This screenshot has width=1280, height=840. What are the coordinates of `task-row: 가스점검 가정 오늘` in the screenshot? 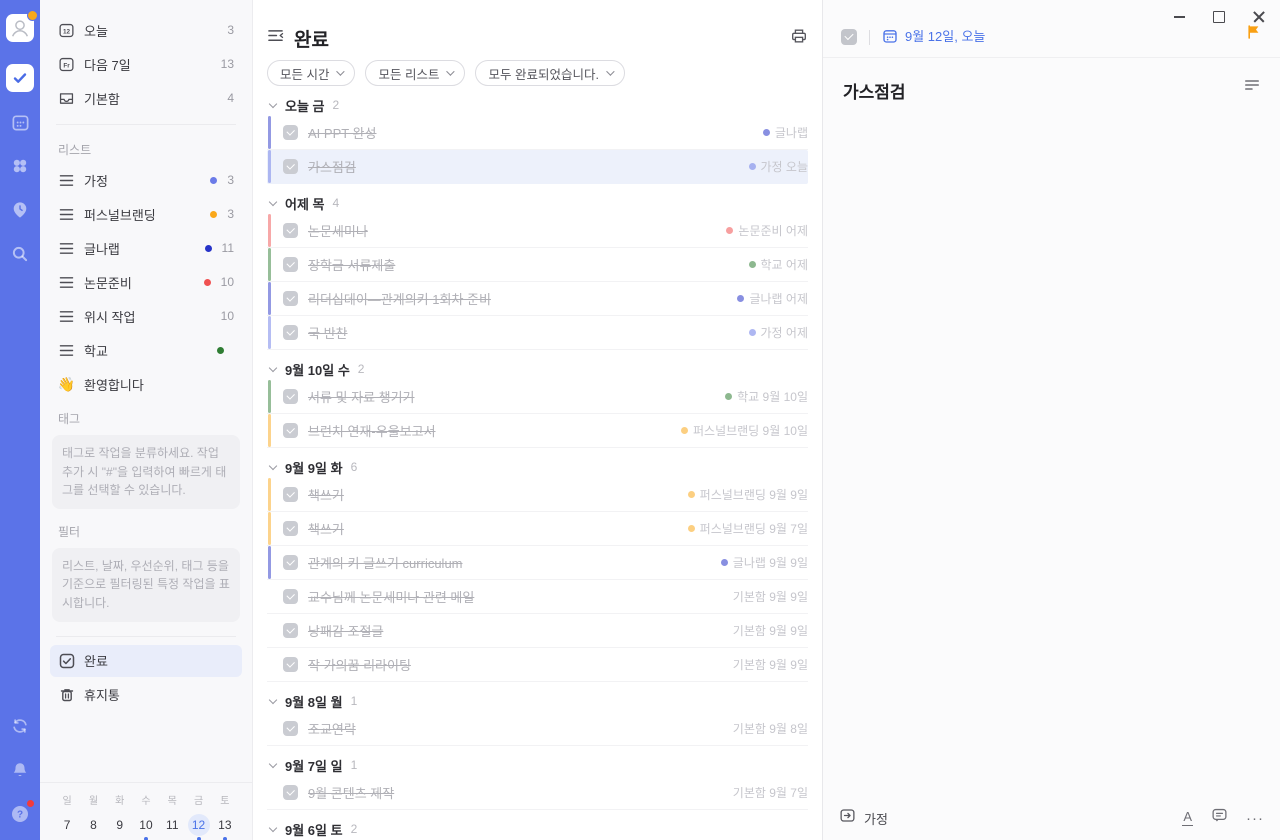 It's located at (537, 167).